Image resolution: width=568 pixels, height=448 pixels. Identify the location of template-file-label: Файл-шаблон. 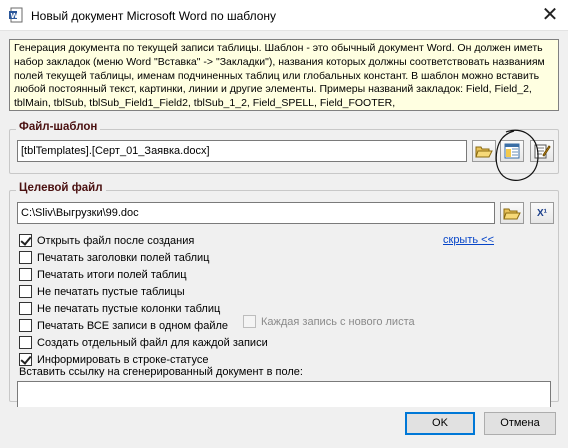
(58, 127).